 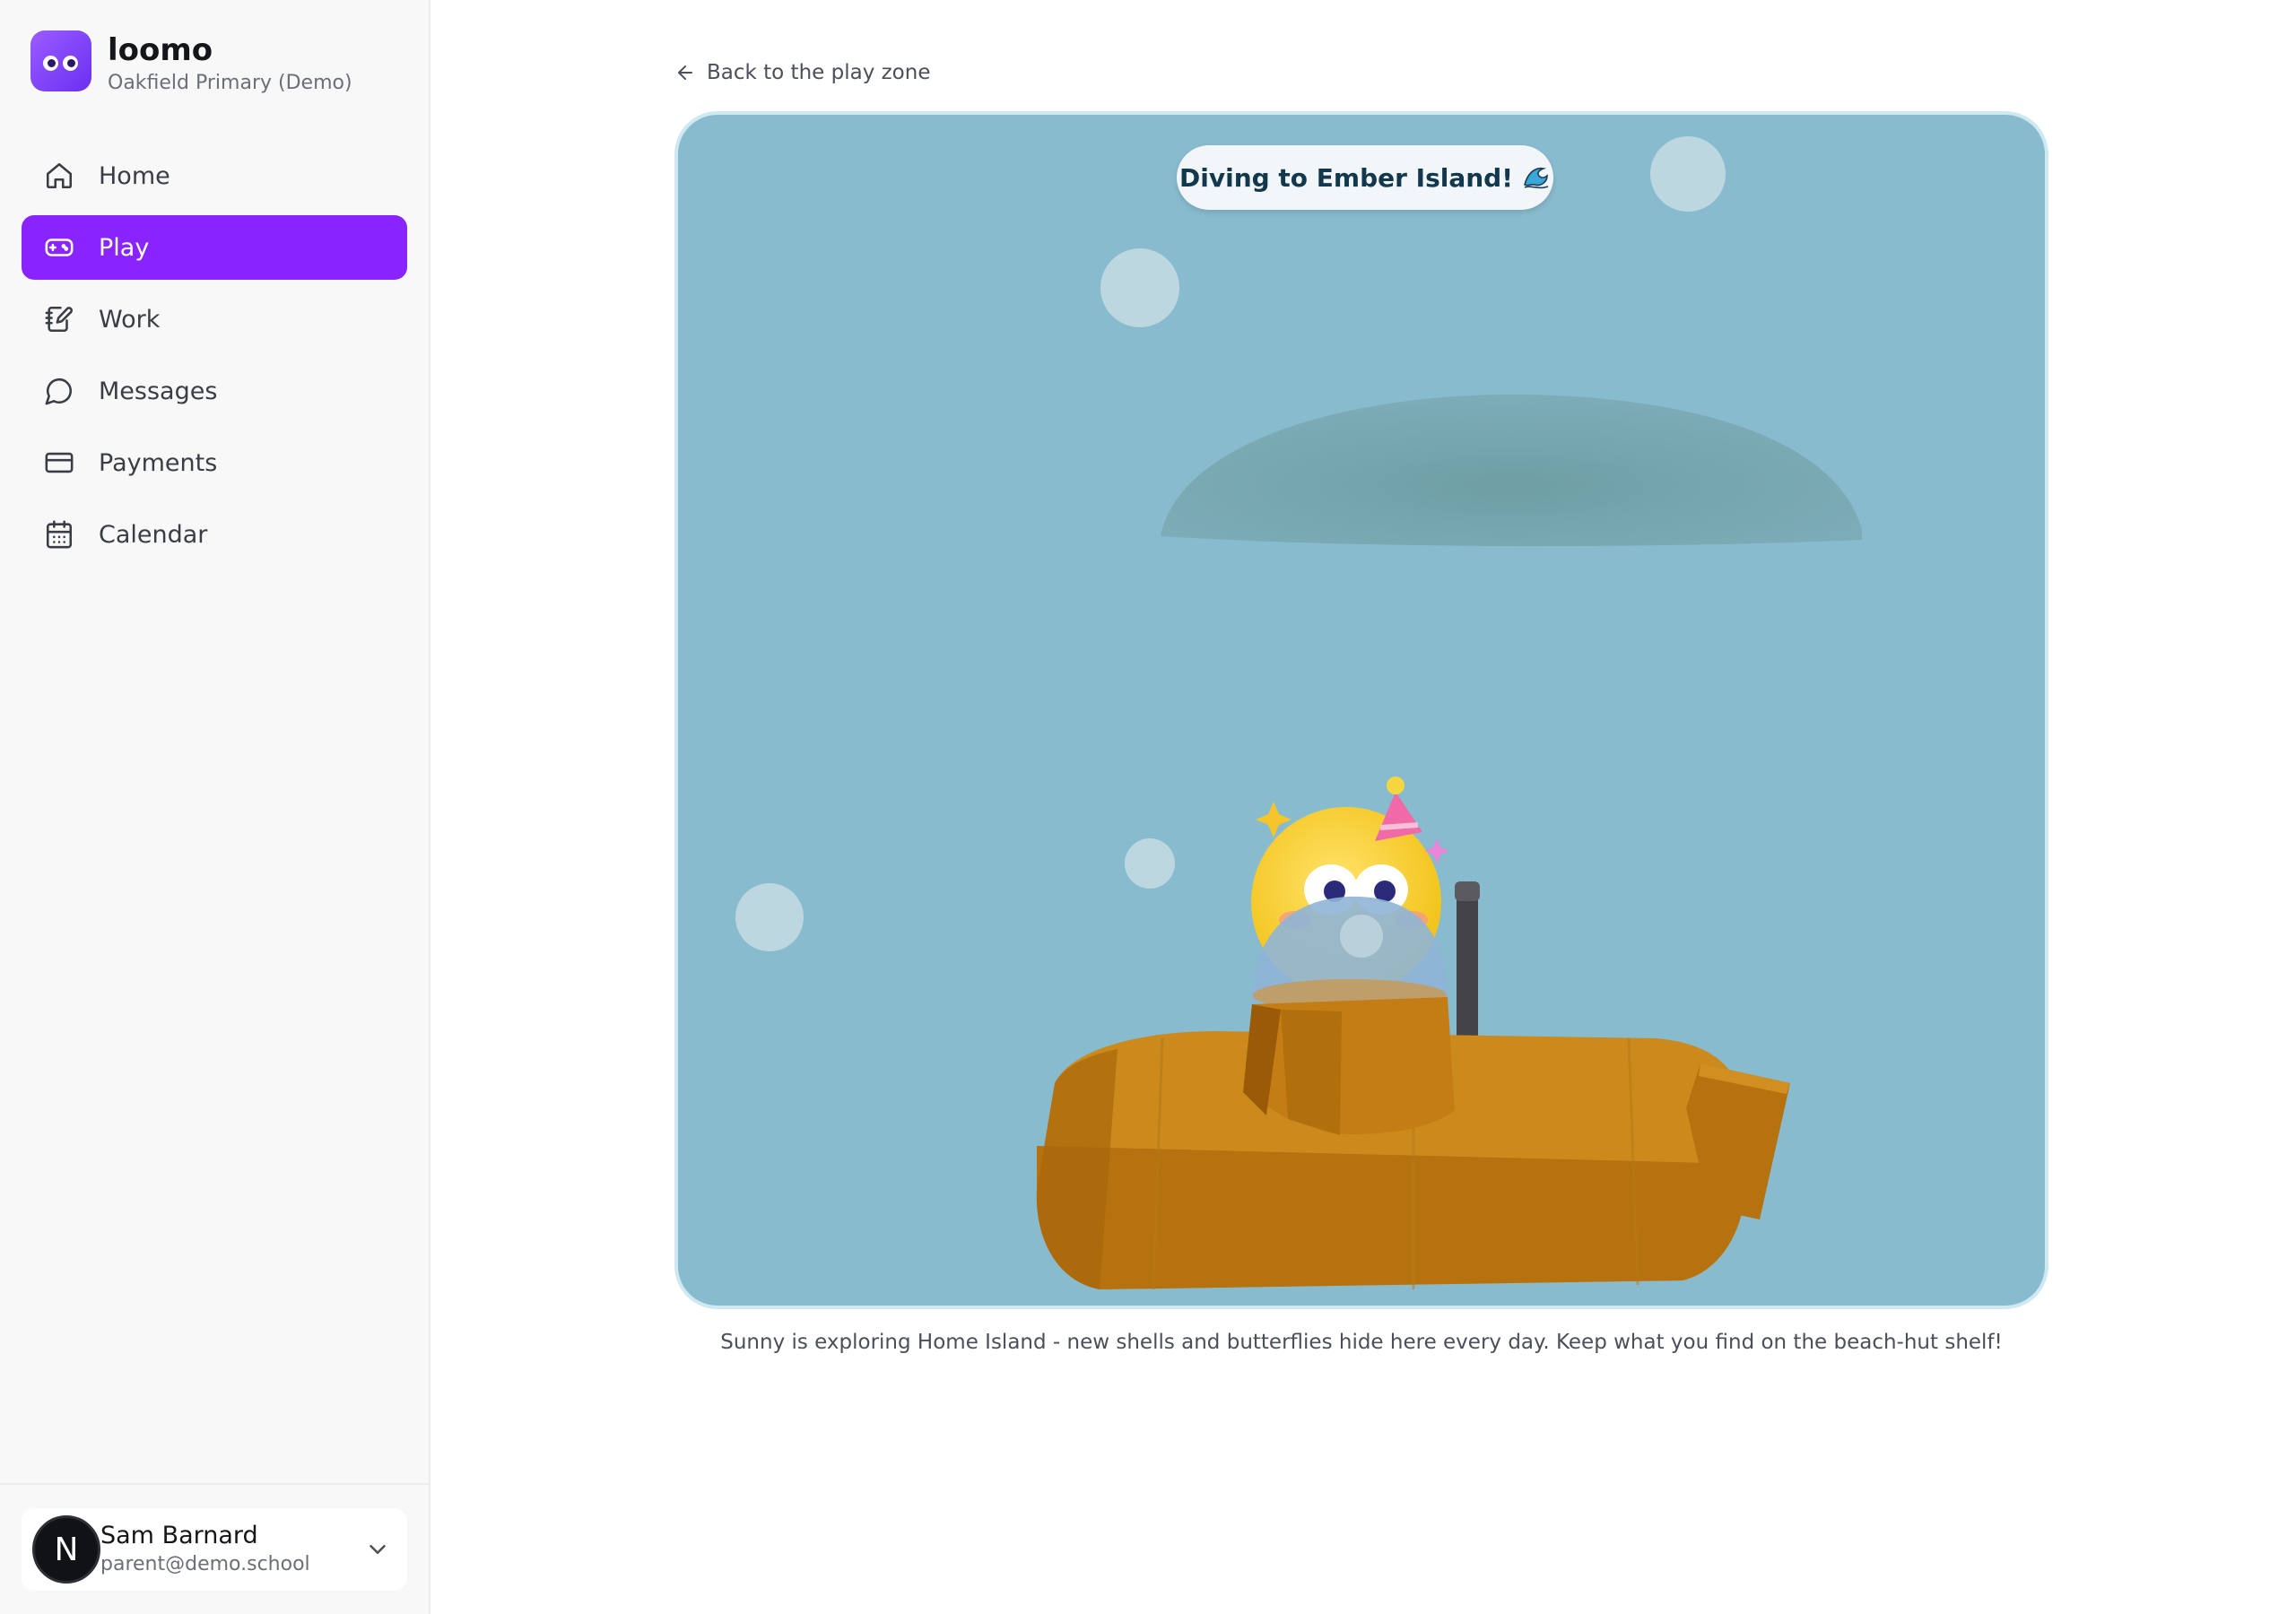 I want to click on banner-text: Diving to Ember Island!, so click(x=1346, y=177).